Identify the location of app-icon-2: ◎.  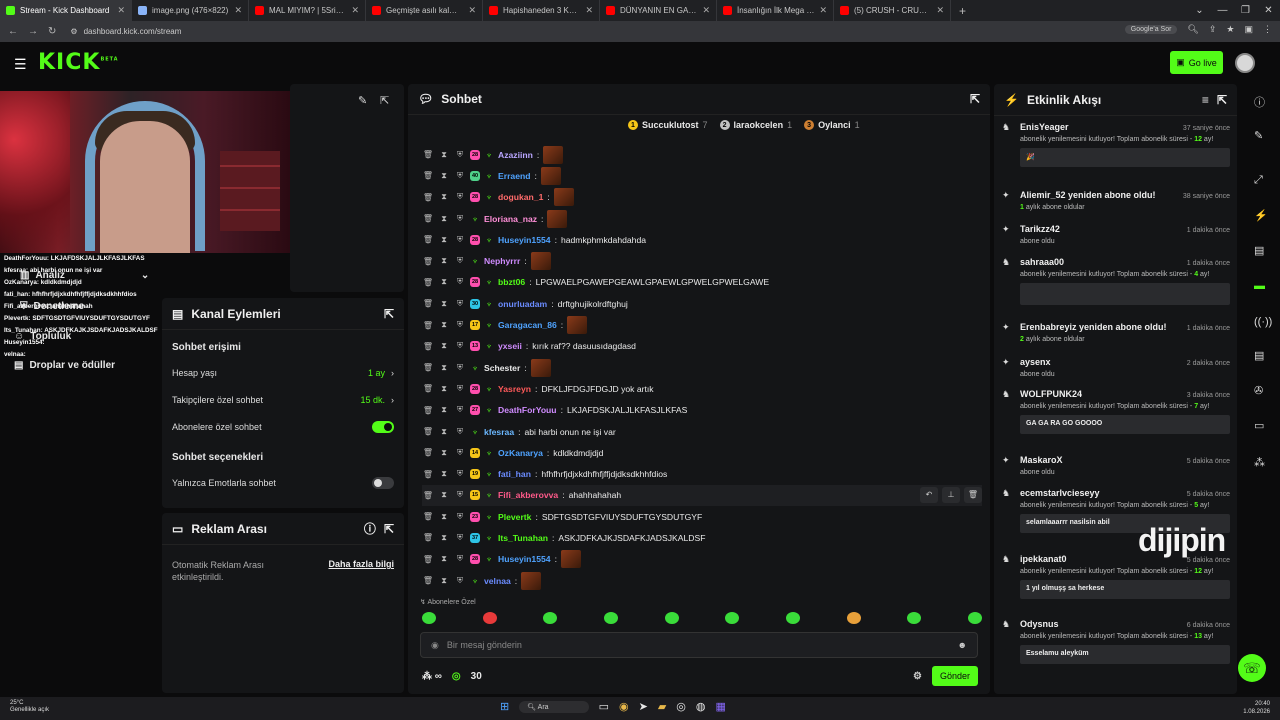
(681, 706).